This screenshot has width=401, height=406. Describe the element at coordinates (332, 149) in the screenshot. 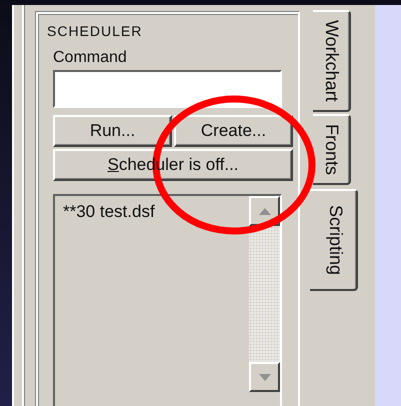

I see `side-tab: Fronts` at that location.